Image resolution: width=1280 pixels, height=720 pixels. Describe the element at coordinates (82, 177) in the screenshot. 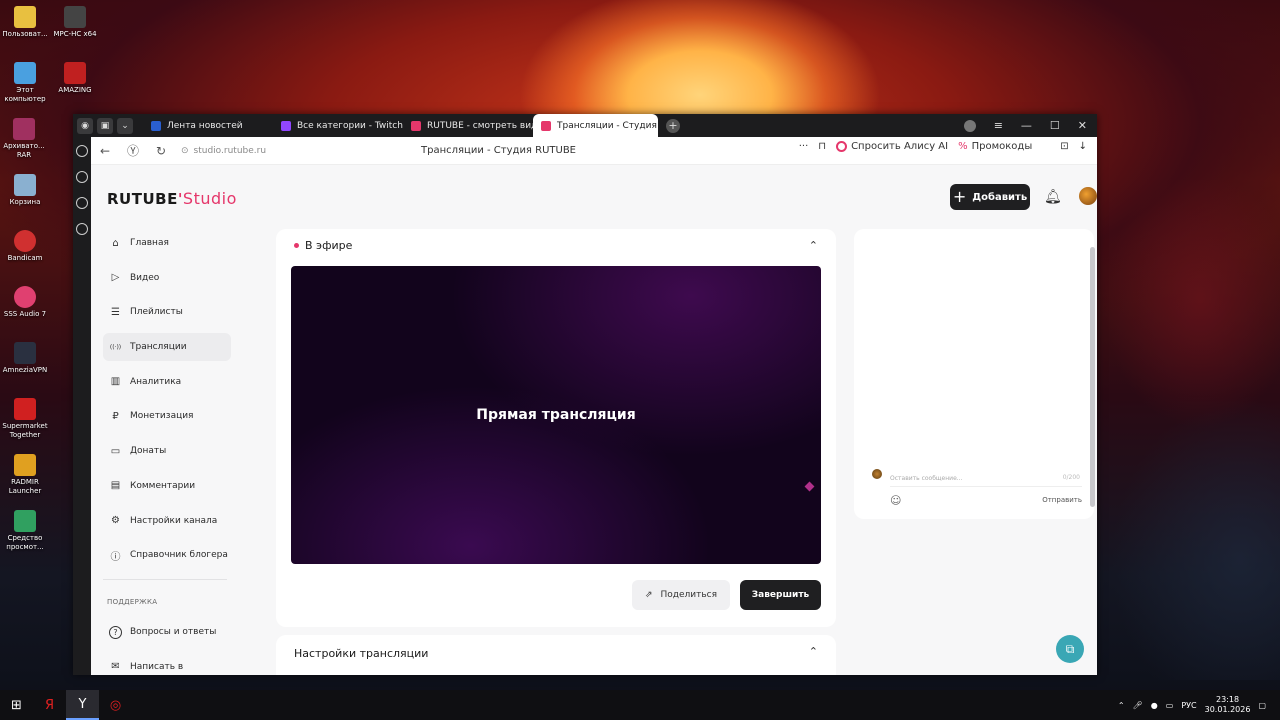

I see `play-icon` at that location.